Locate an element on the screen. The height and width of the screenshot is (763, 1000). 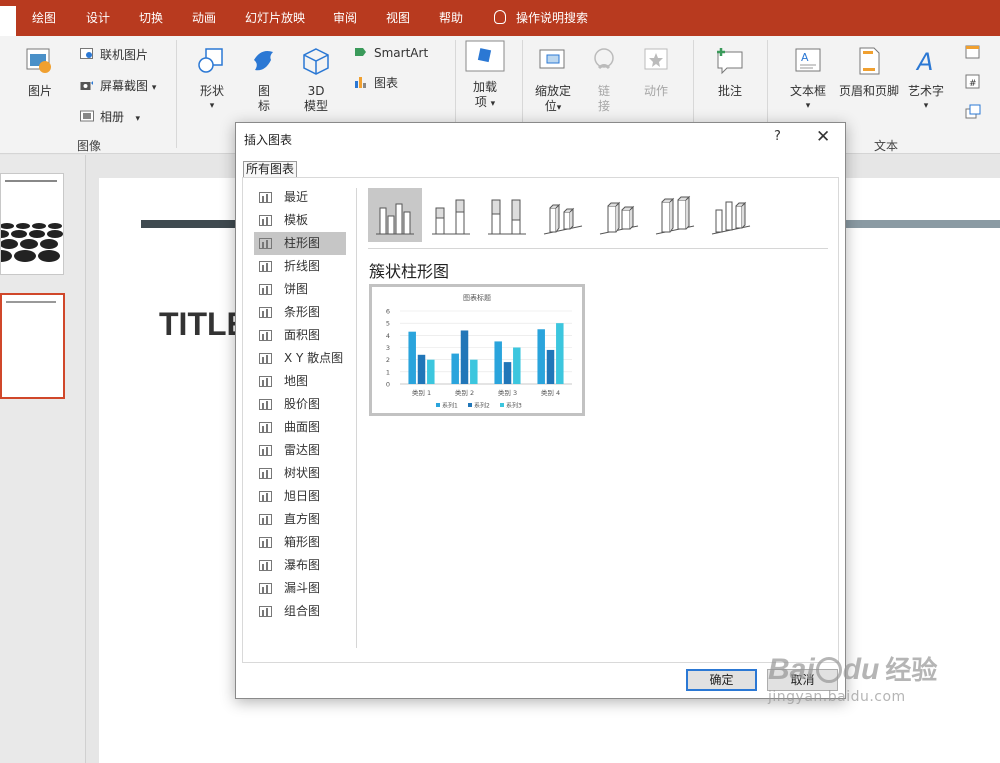
chart-button: 图表 is located at coordinates (376, 83).